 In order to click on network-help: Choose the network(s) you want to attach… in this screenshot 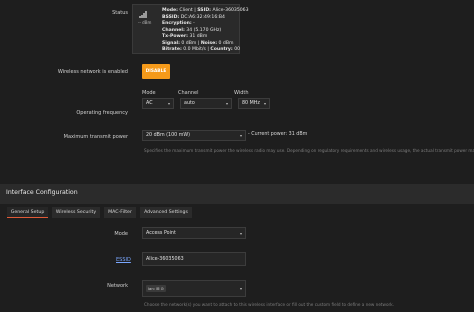, I will do `click(269, 304)`.